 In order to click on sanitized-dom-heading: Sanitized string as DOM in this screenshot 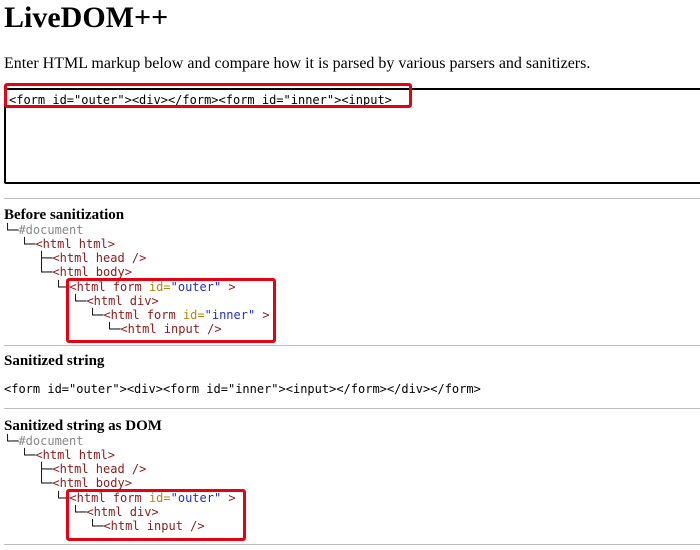, I will do `click(83, 426)`.